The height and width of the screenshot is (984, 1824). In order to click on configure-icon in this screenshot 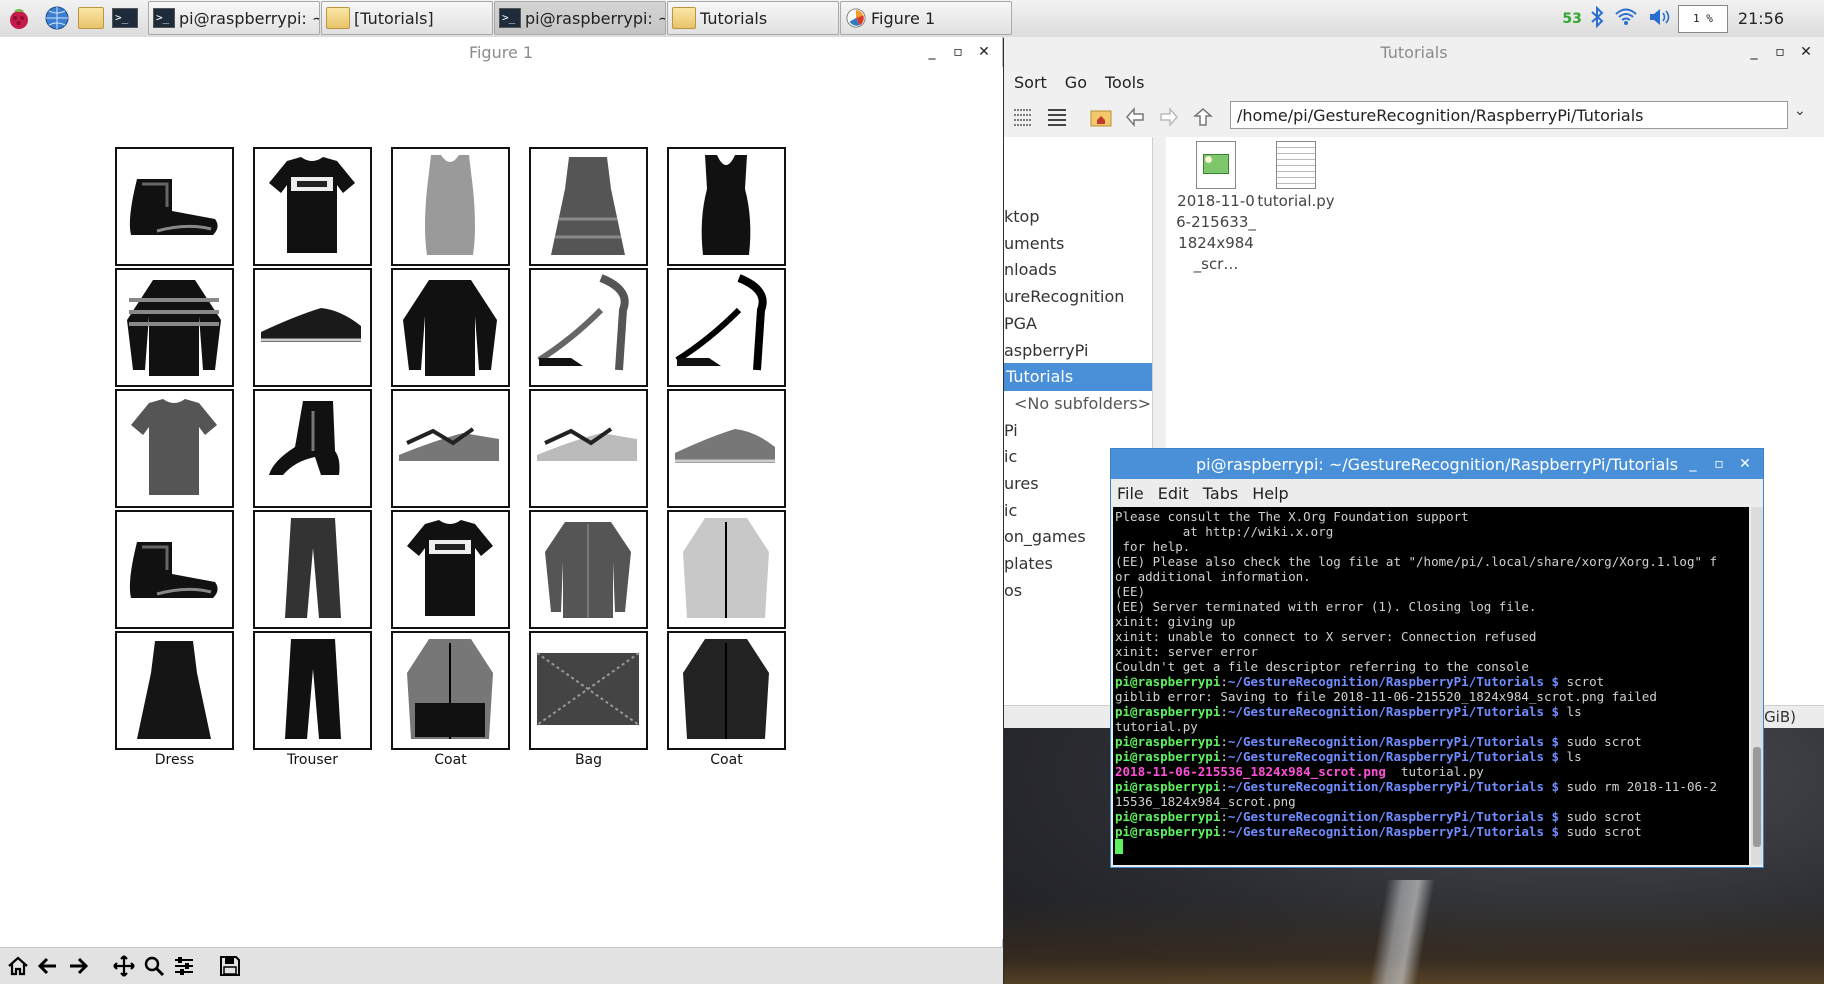, I will do `click(184, 966)`.